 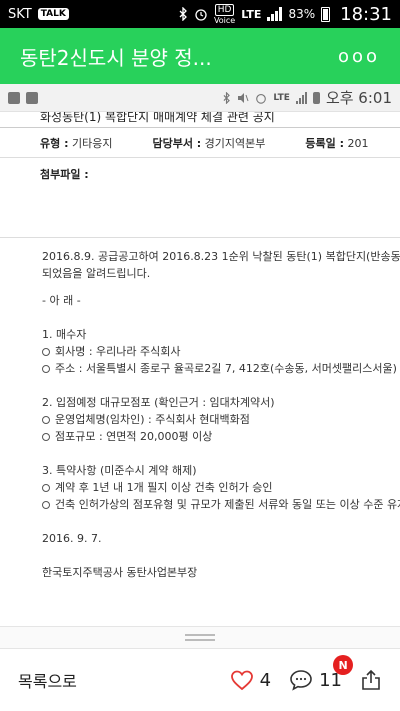 What do you see at coordinates (358, 143) in the screenshot?
I see `date-value: 201` at bounding box center [358, 143].